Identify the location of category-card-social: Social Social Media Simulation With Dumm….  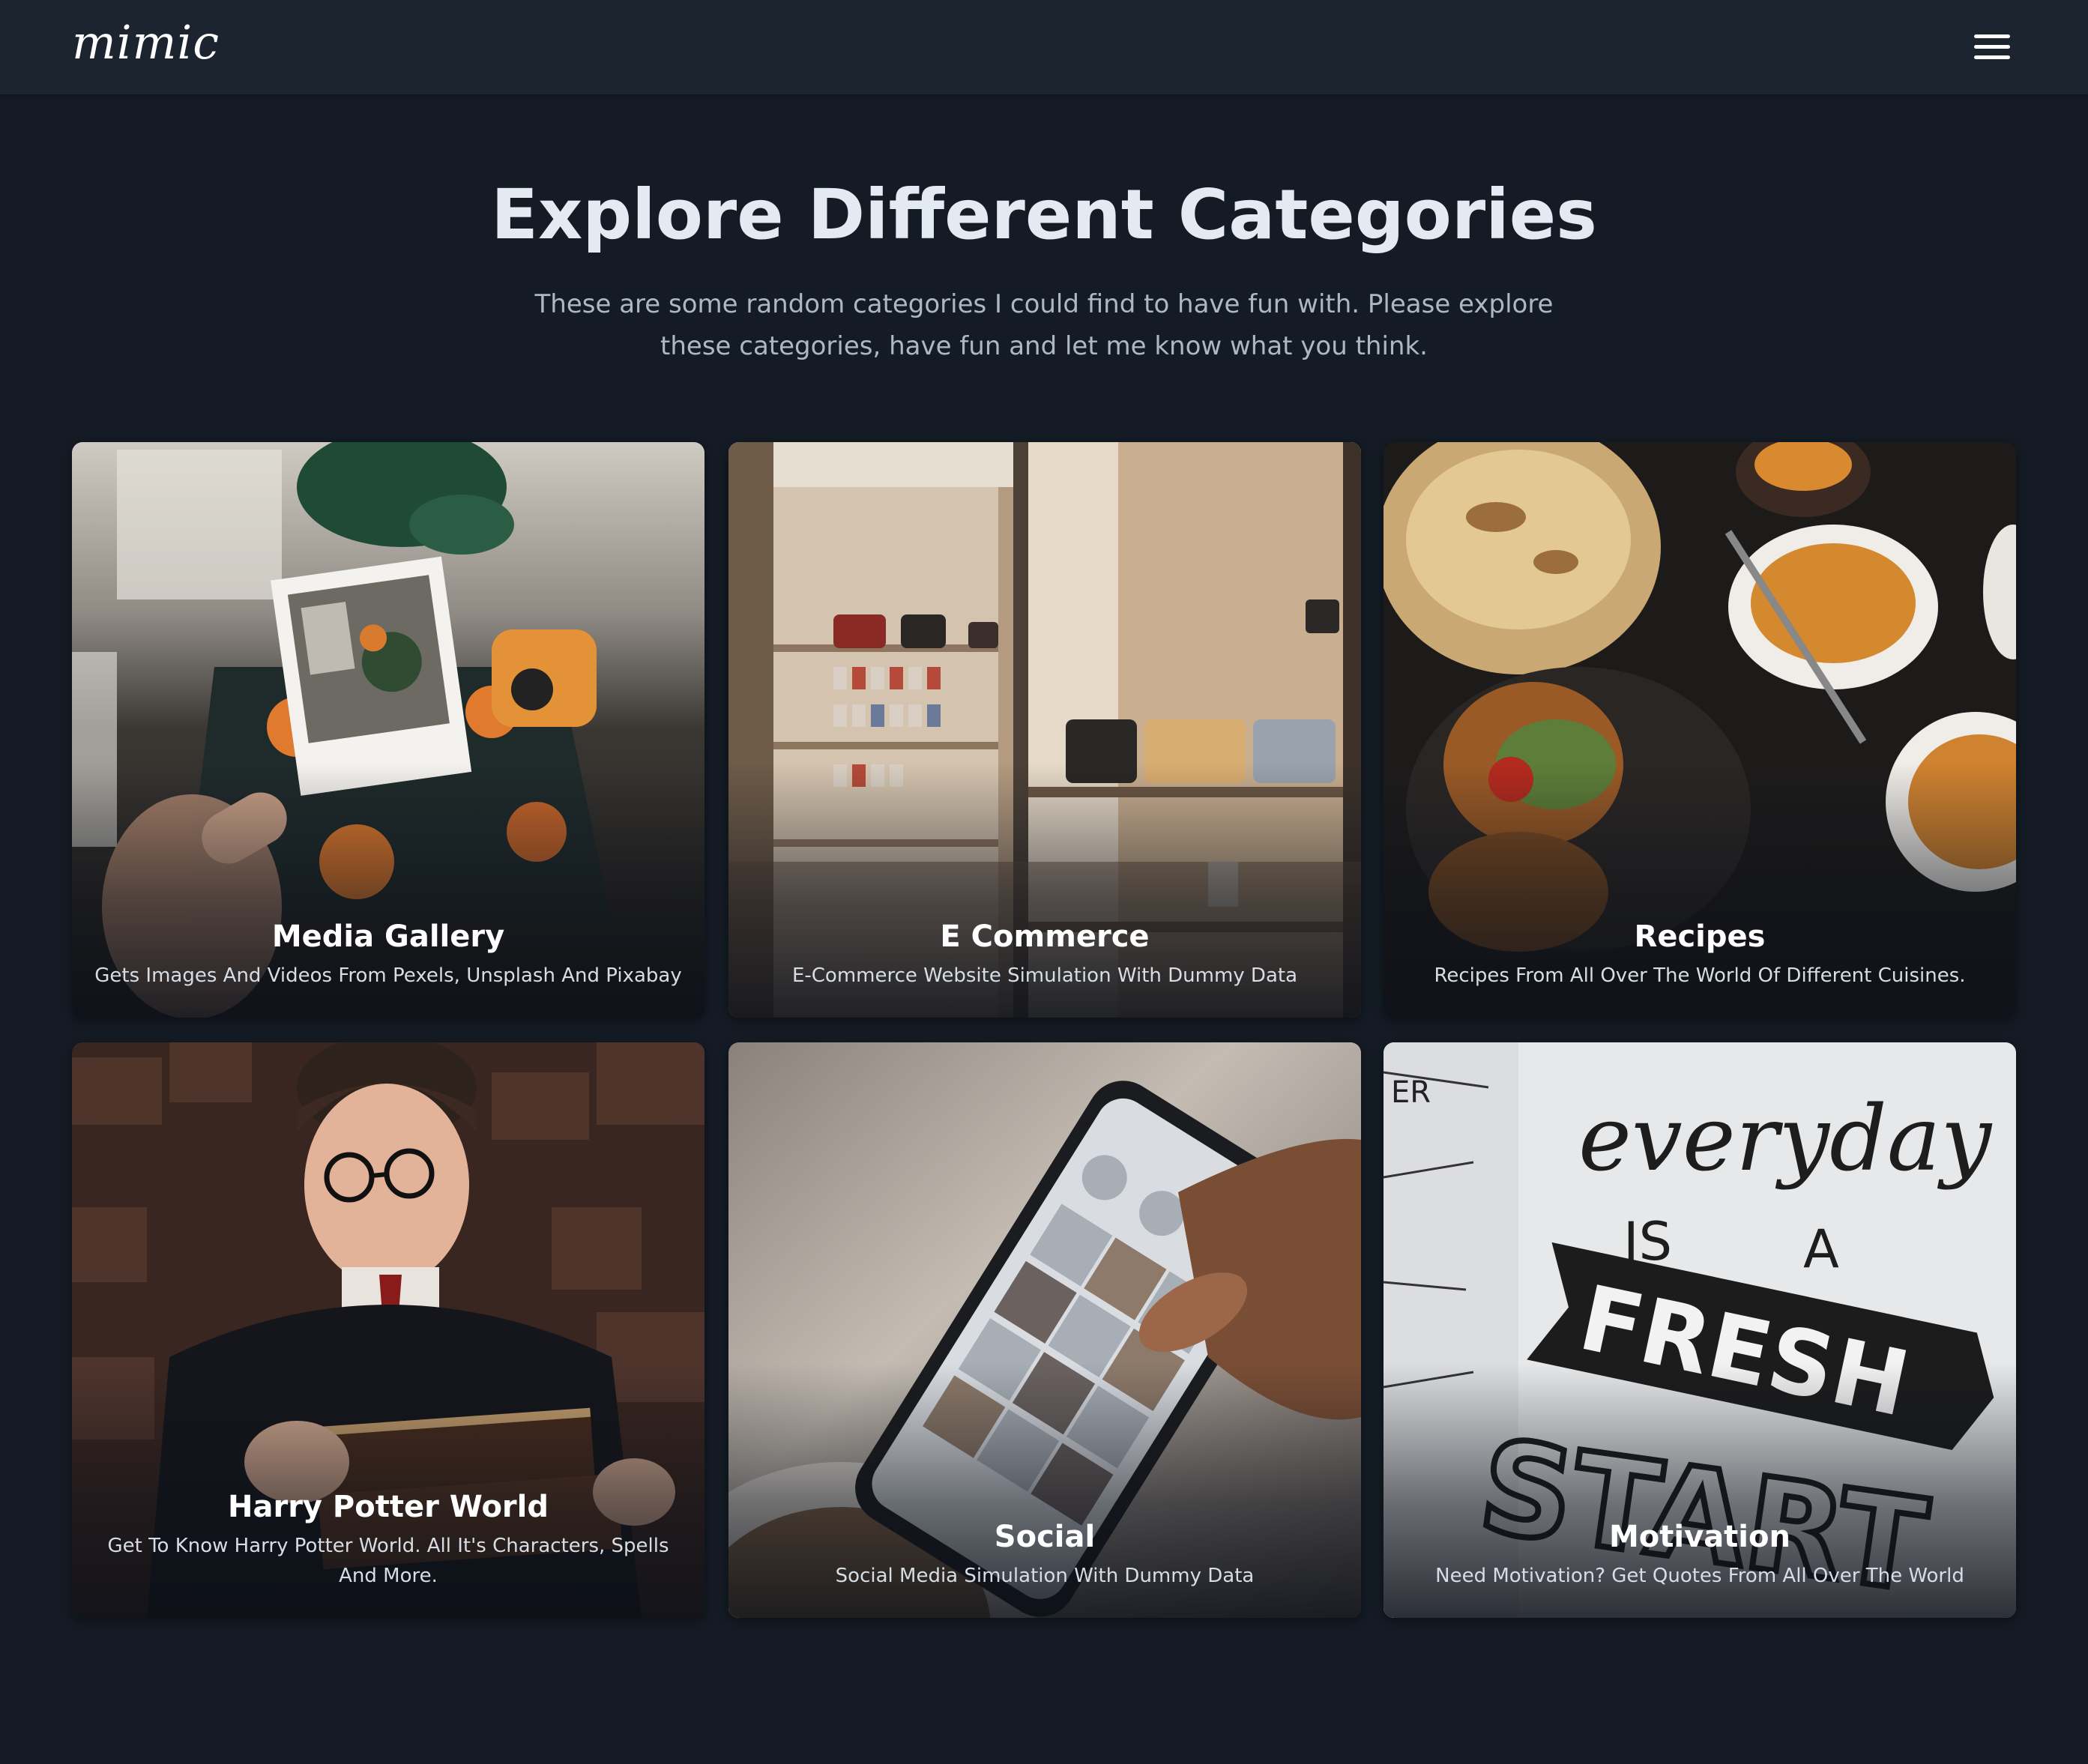
(1044, 1330).